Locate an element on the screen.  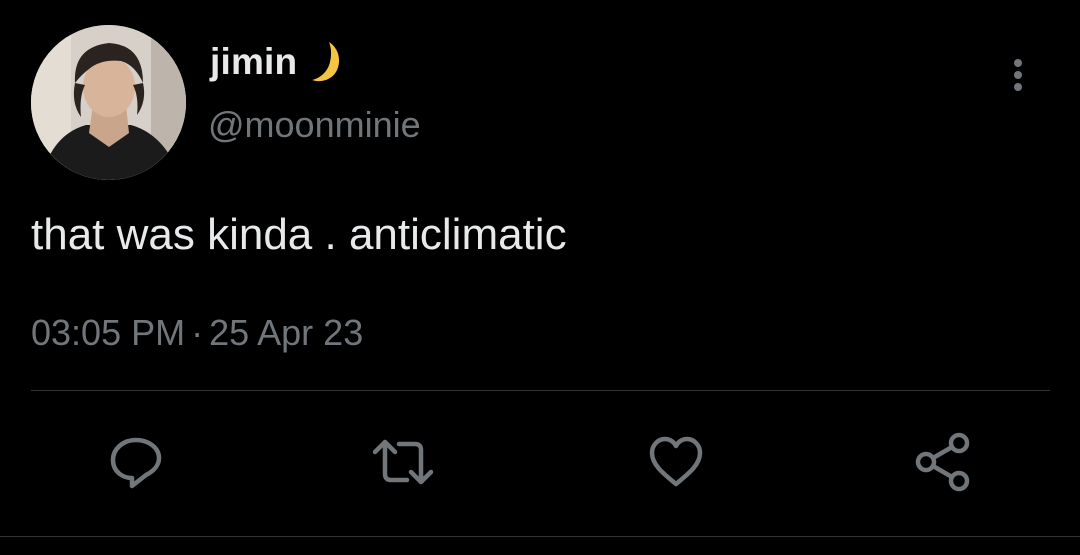
more-options-button is located at coordinates (1018, 75).